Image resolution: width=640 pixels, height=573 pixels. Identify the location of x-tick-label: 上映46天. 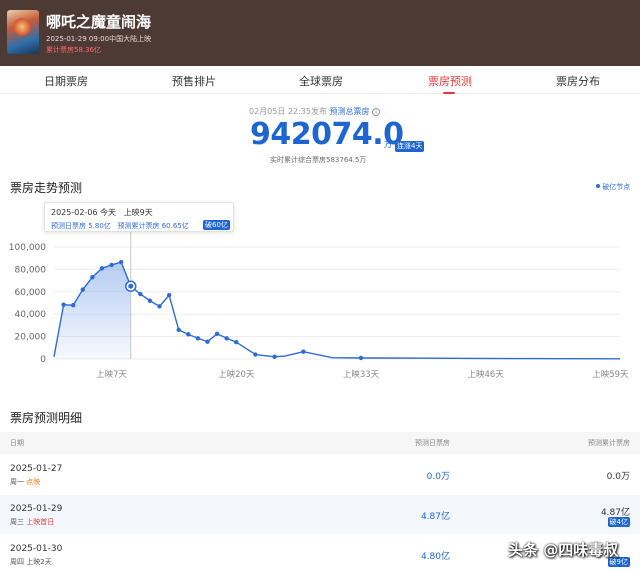
(486, 374).